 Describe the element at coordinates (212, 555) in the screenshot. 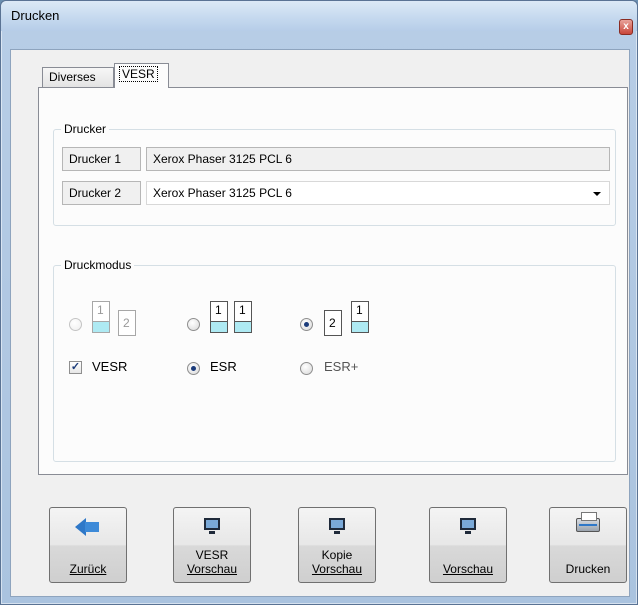

I see `vesr-preview-line-1: VESR` at that location.